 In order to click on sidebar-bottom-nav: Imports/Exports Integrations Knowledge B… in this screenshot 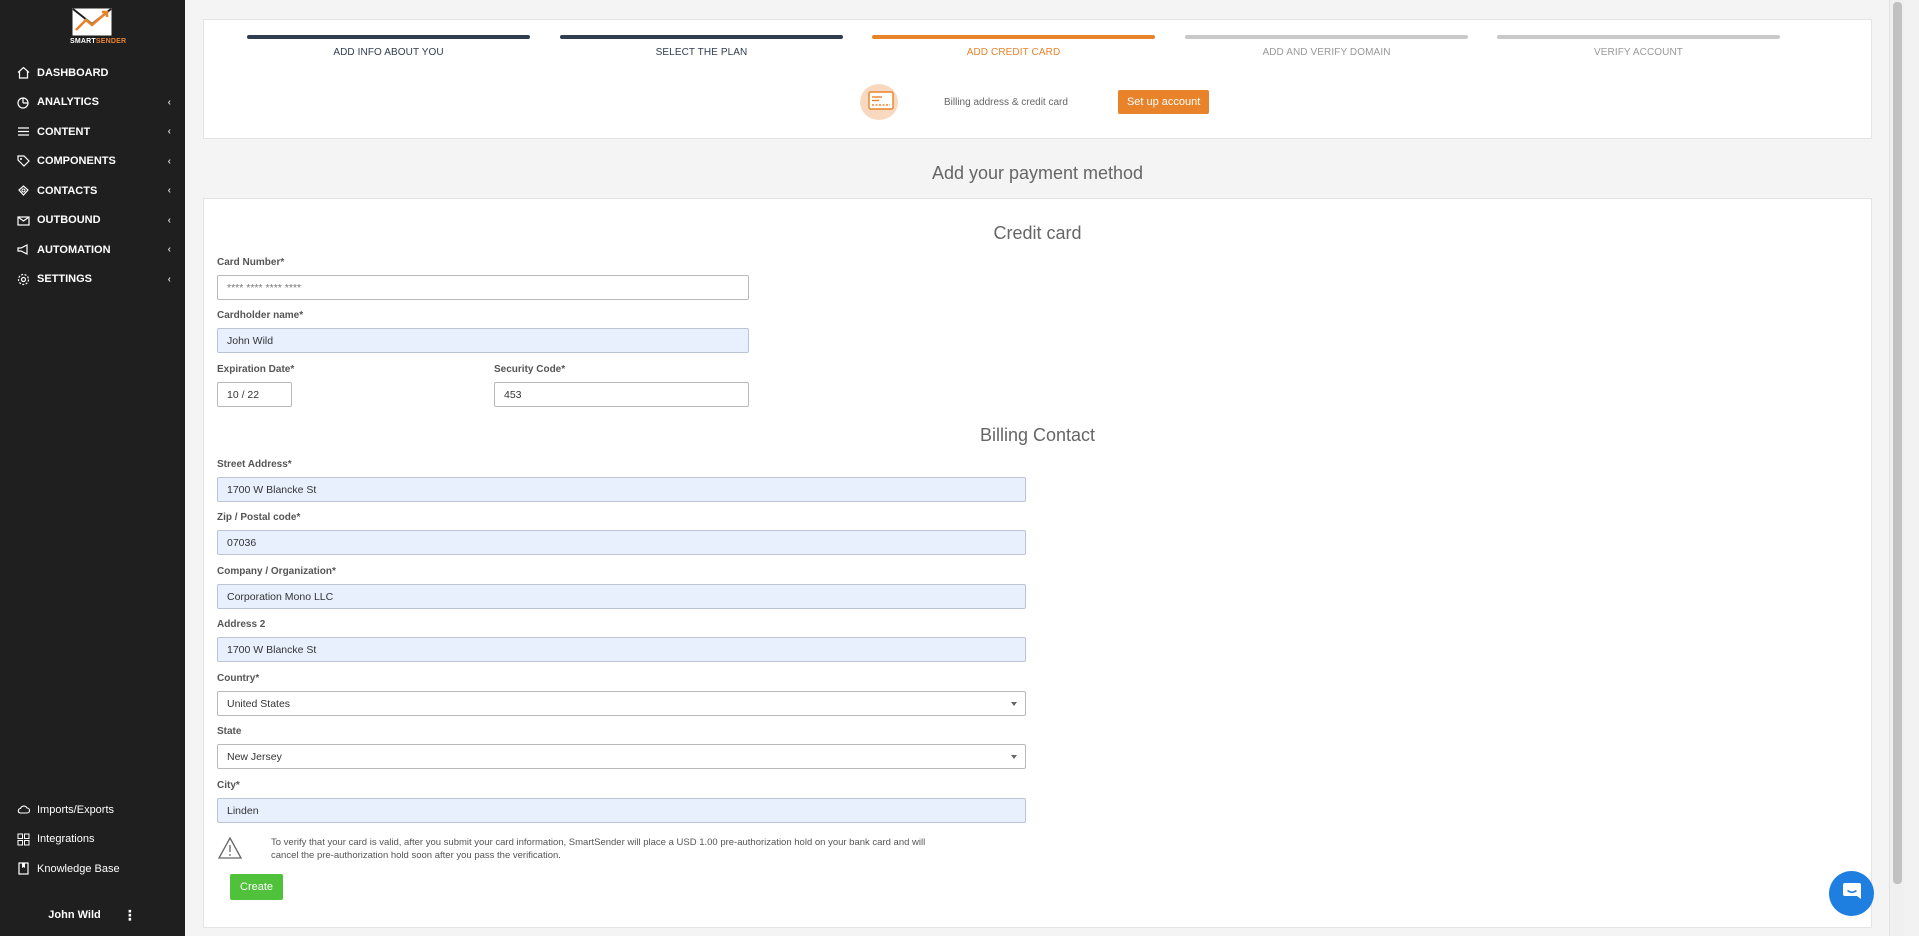, I will do `click(92, 839)`.